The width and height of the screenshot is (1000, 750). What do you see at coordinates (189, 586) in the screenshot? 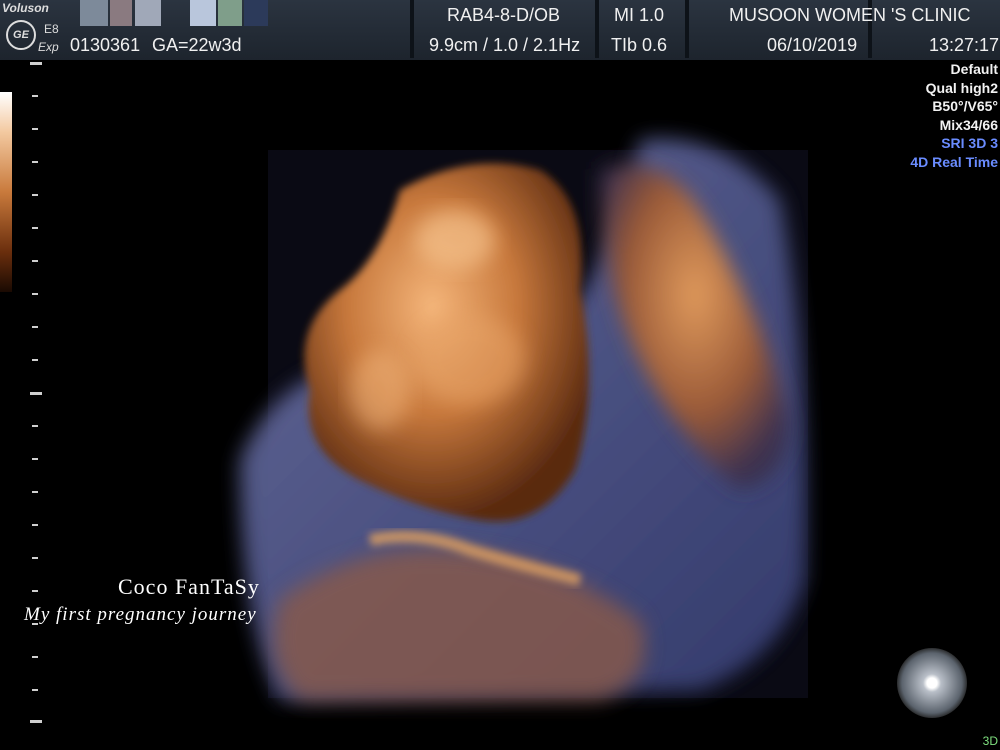
I see `watermark-title: Coco FanTaSy` at bounding box center [189, 586].